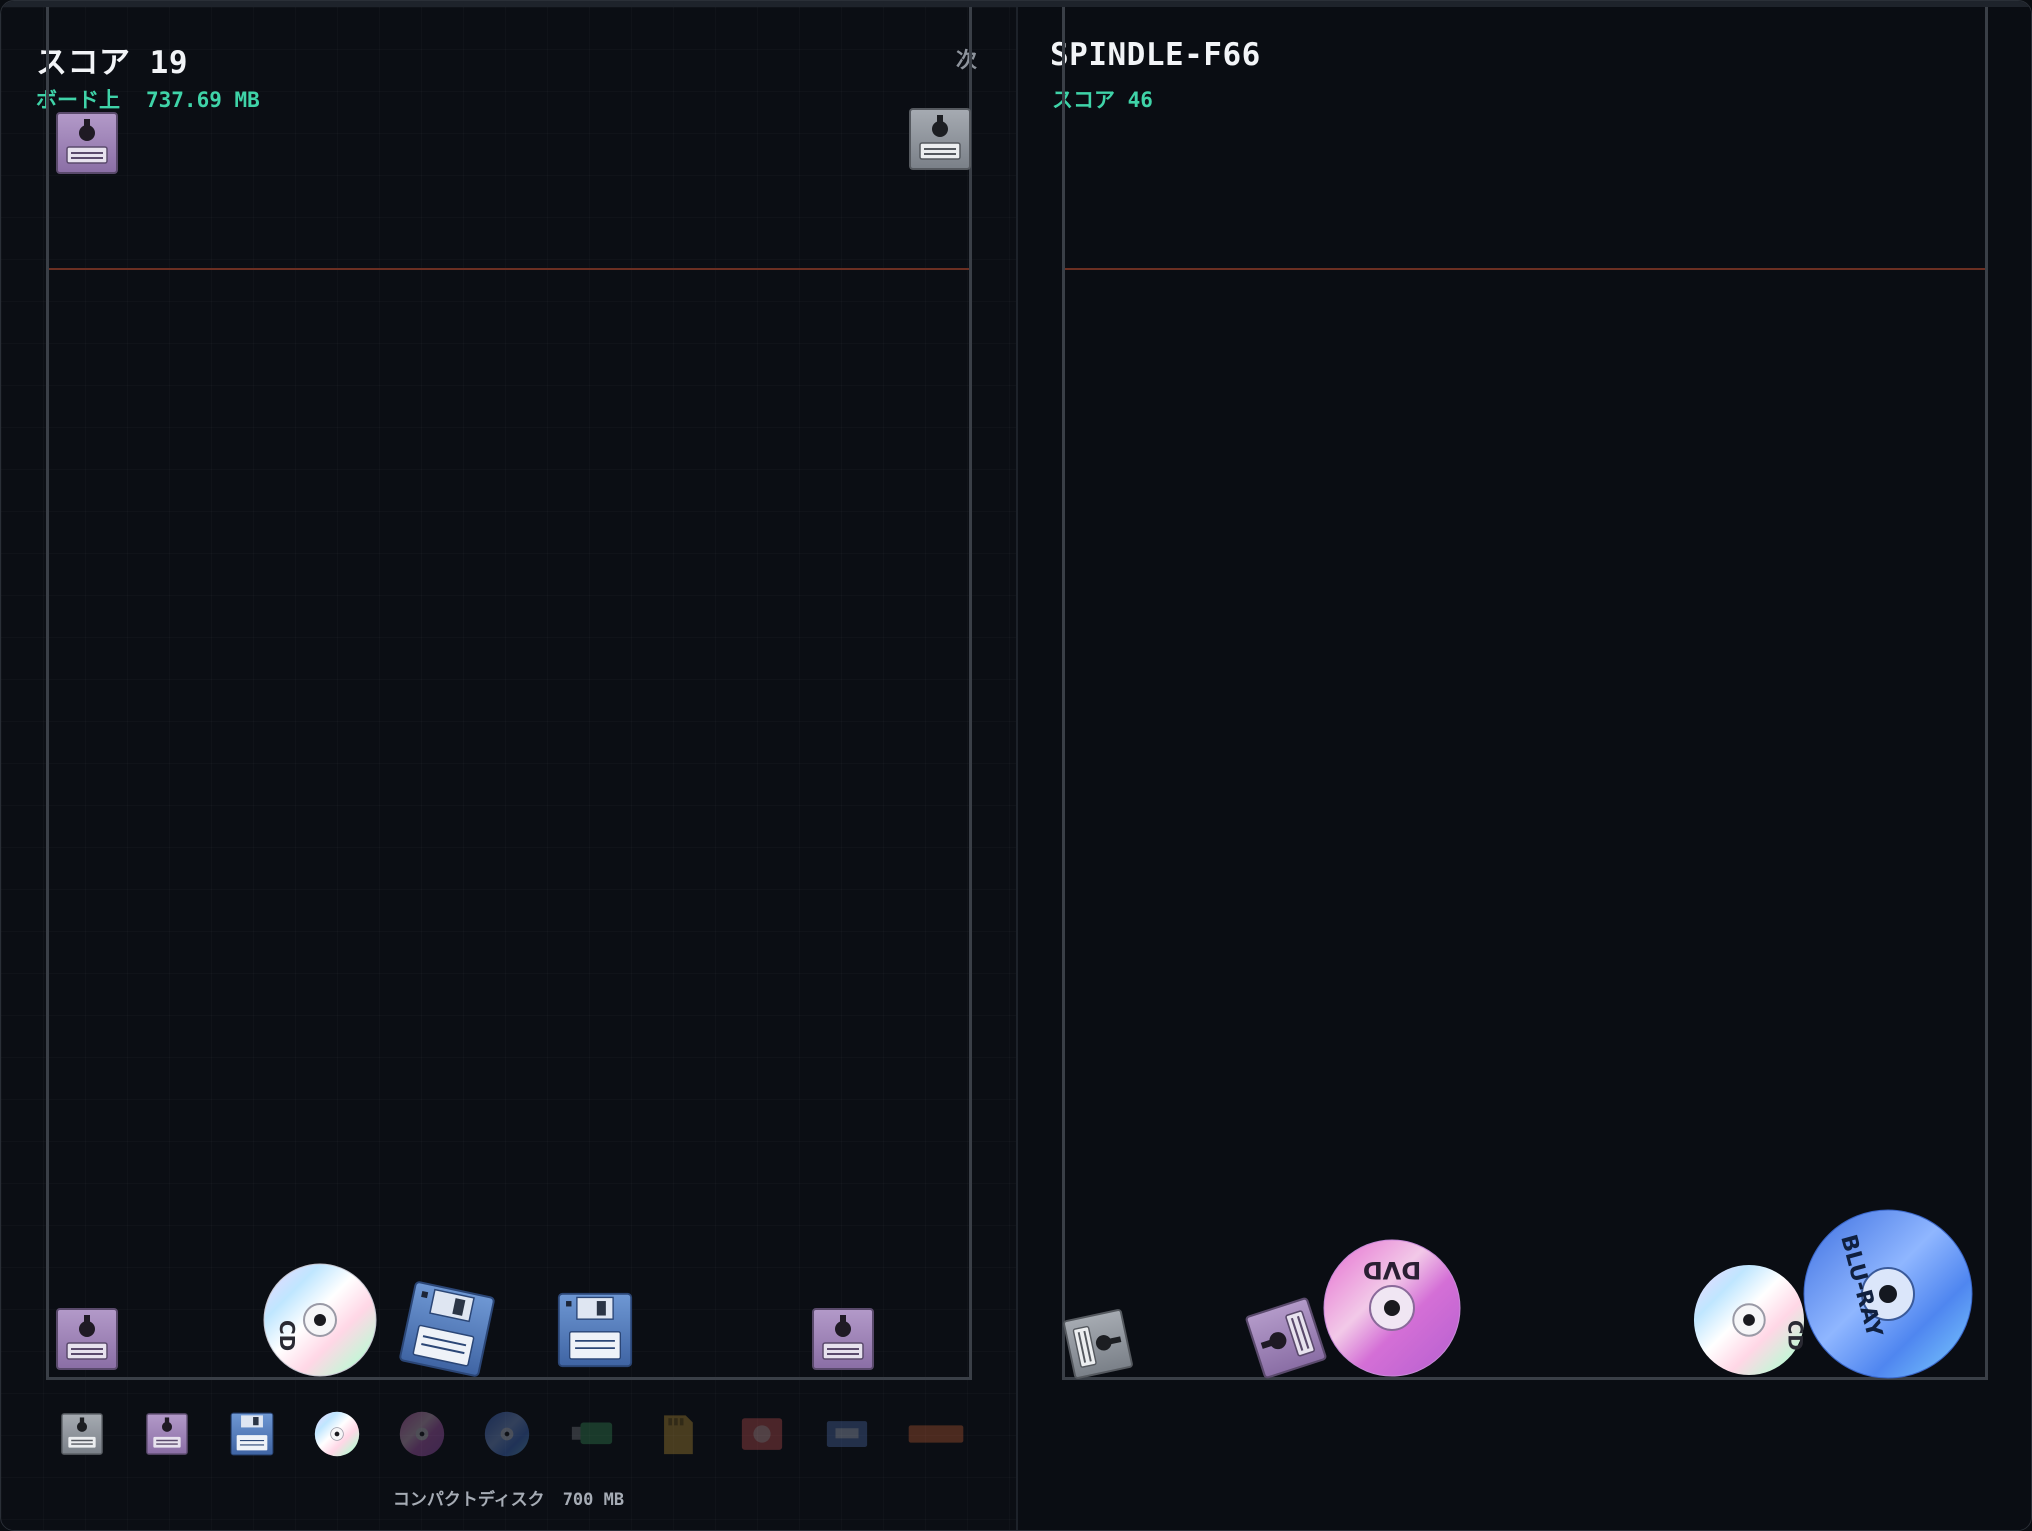 This screenshot has width=2032, height=1531. Describe the element at coordinates (509, 269) in the screenshot. I see `player-danger-line` at that location.